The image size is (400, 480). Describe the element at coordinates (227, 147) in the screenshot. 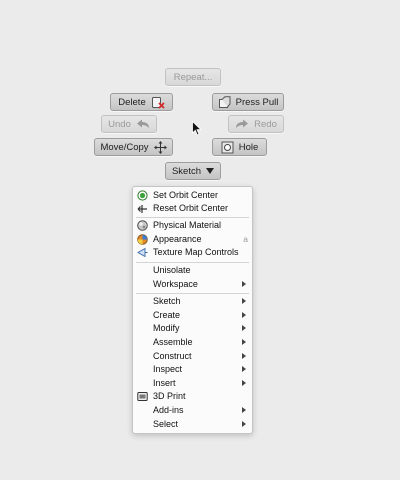

I see `hole-icon` at that location.